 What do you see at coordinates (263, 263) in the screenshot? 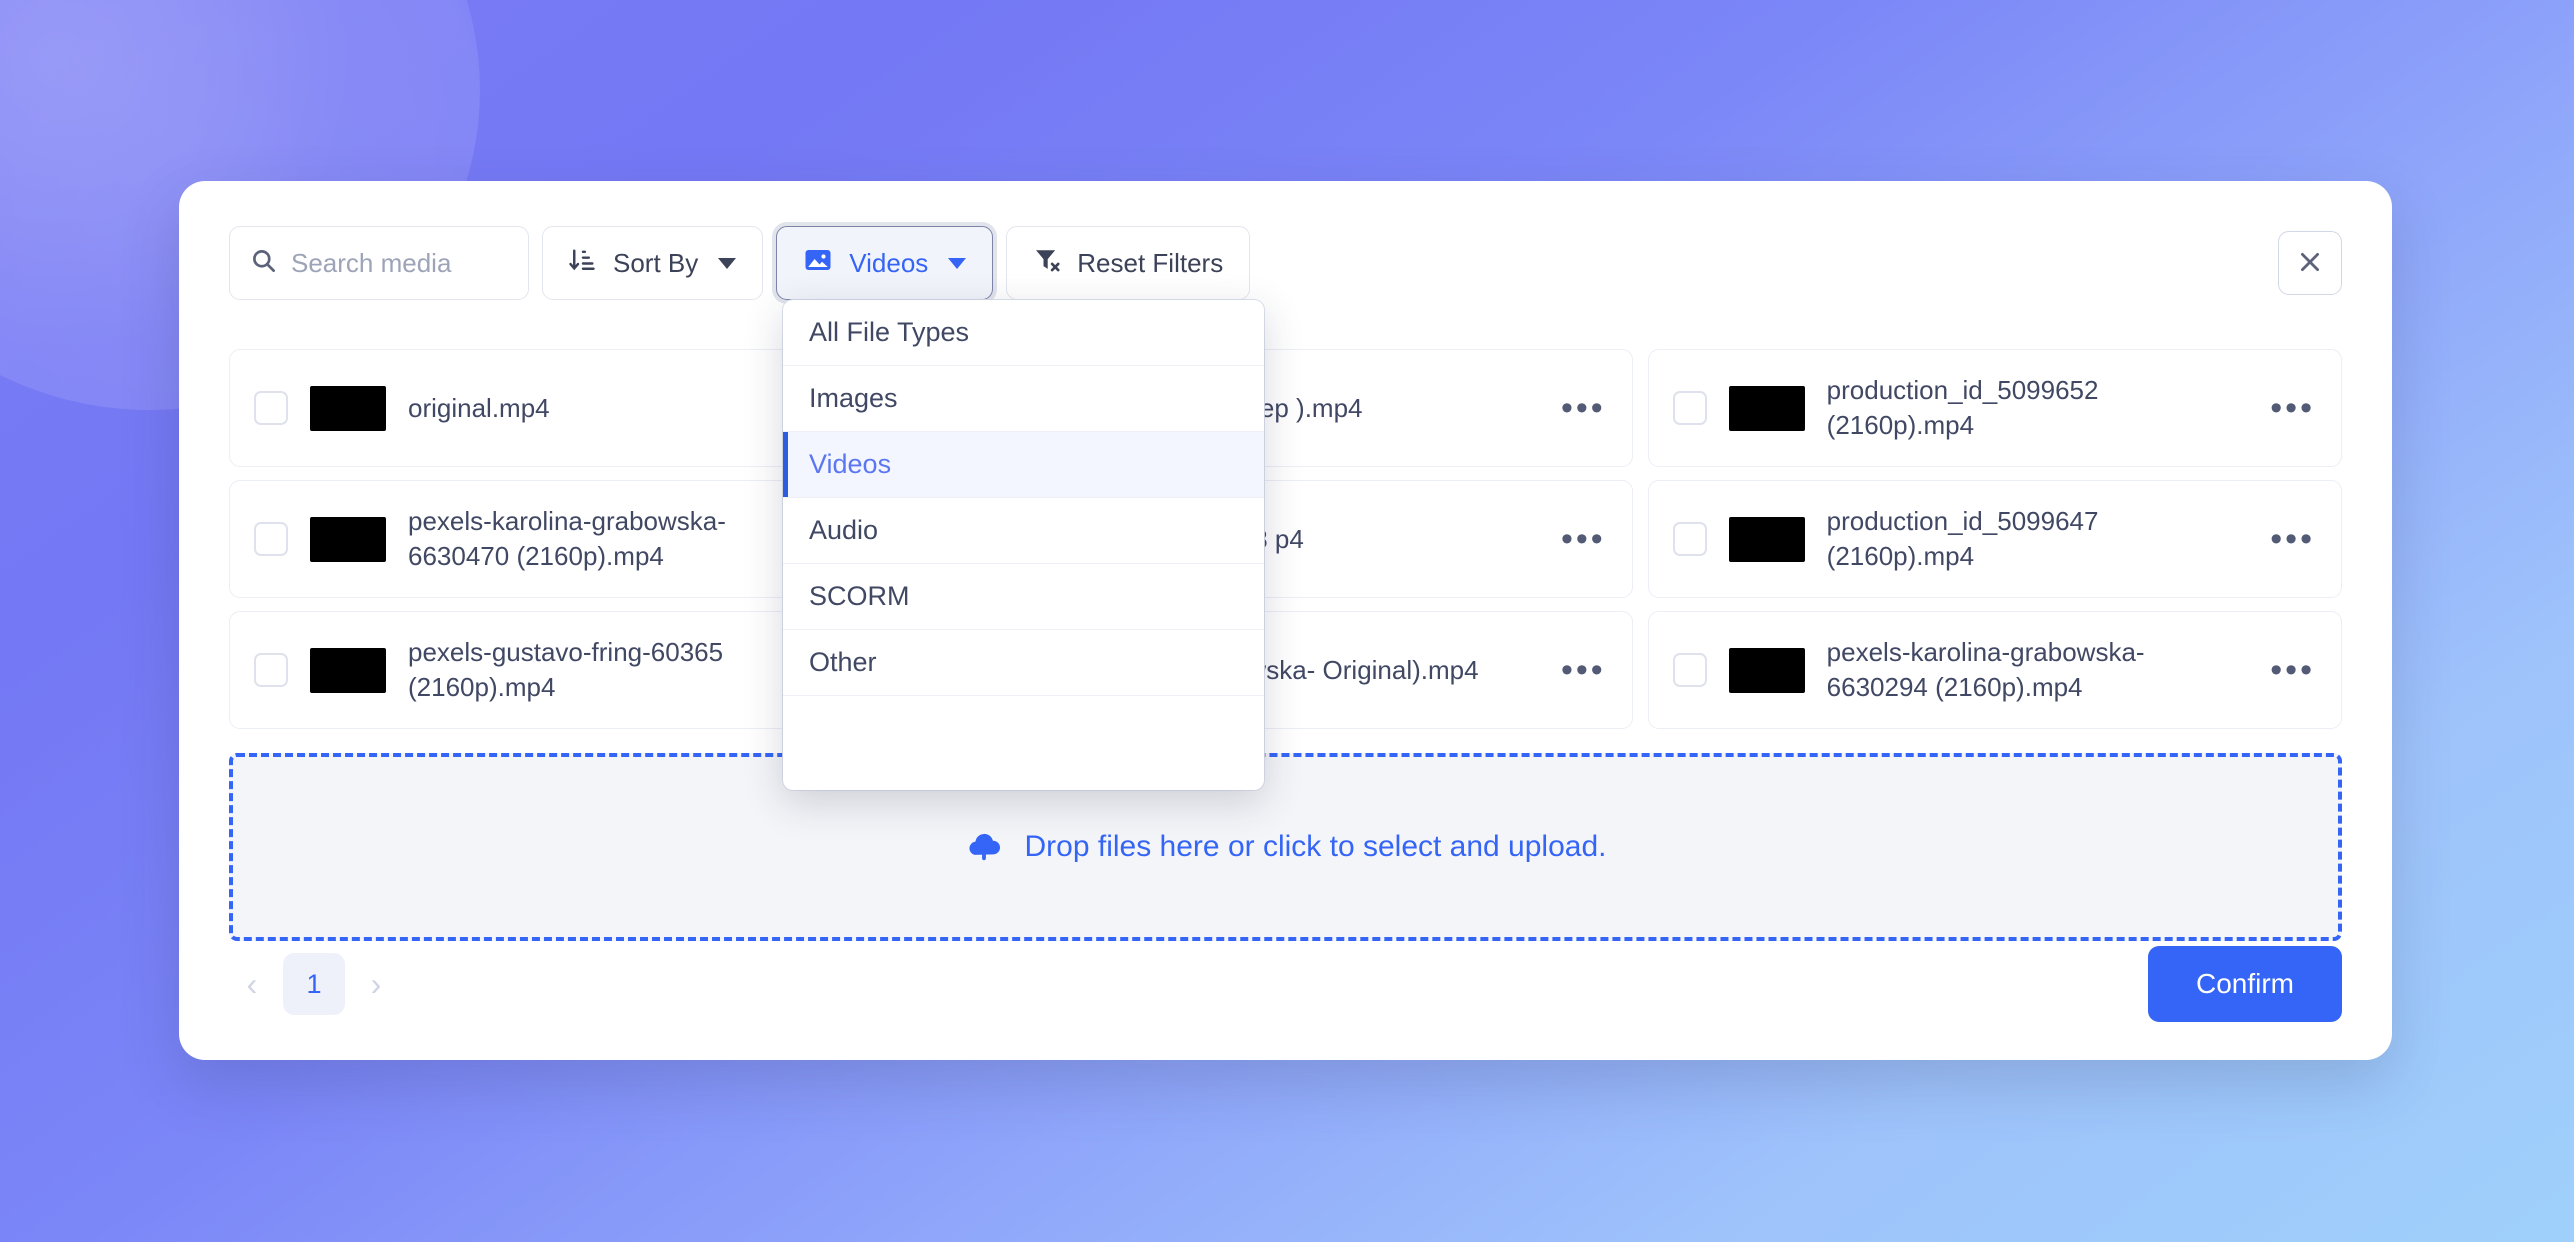
I see `search-icon` at bounding box center [263, 263].